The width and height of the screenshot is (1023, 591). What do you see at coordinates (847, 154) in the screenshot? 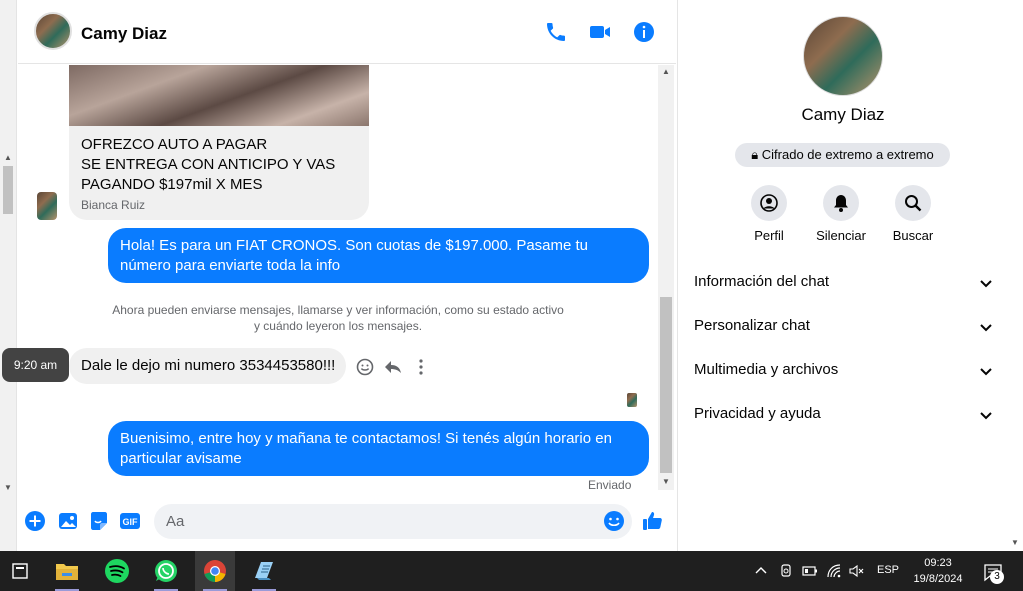
I see `encryption-label: Cifrado de extremo a extremo` at bounding box center [847, 154].